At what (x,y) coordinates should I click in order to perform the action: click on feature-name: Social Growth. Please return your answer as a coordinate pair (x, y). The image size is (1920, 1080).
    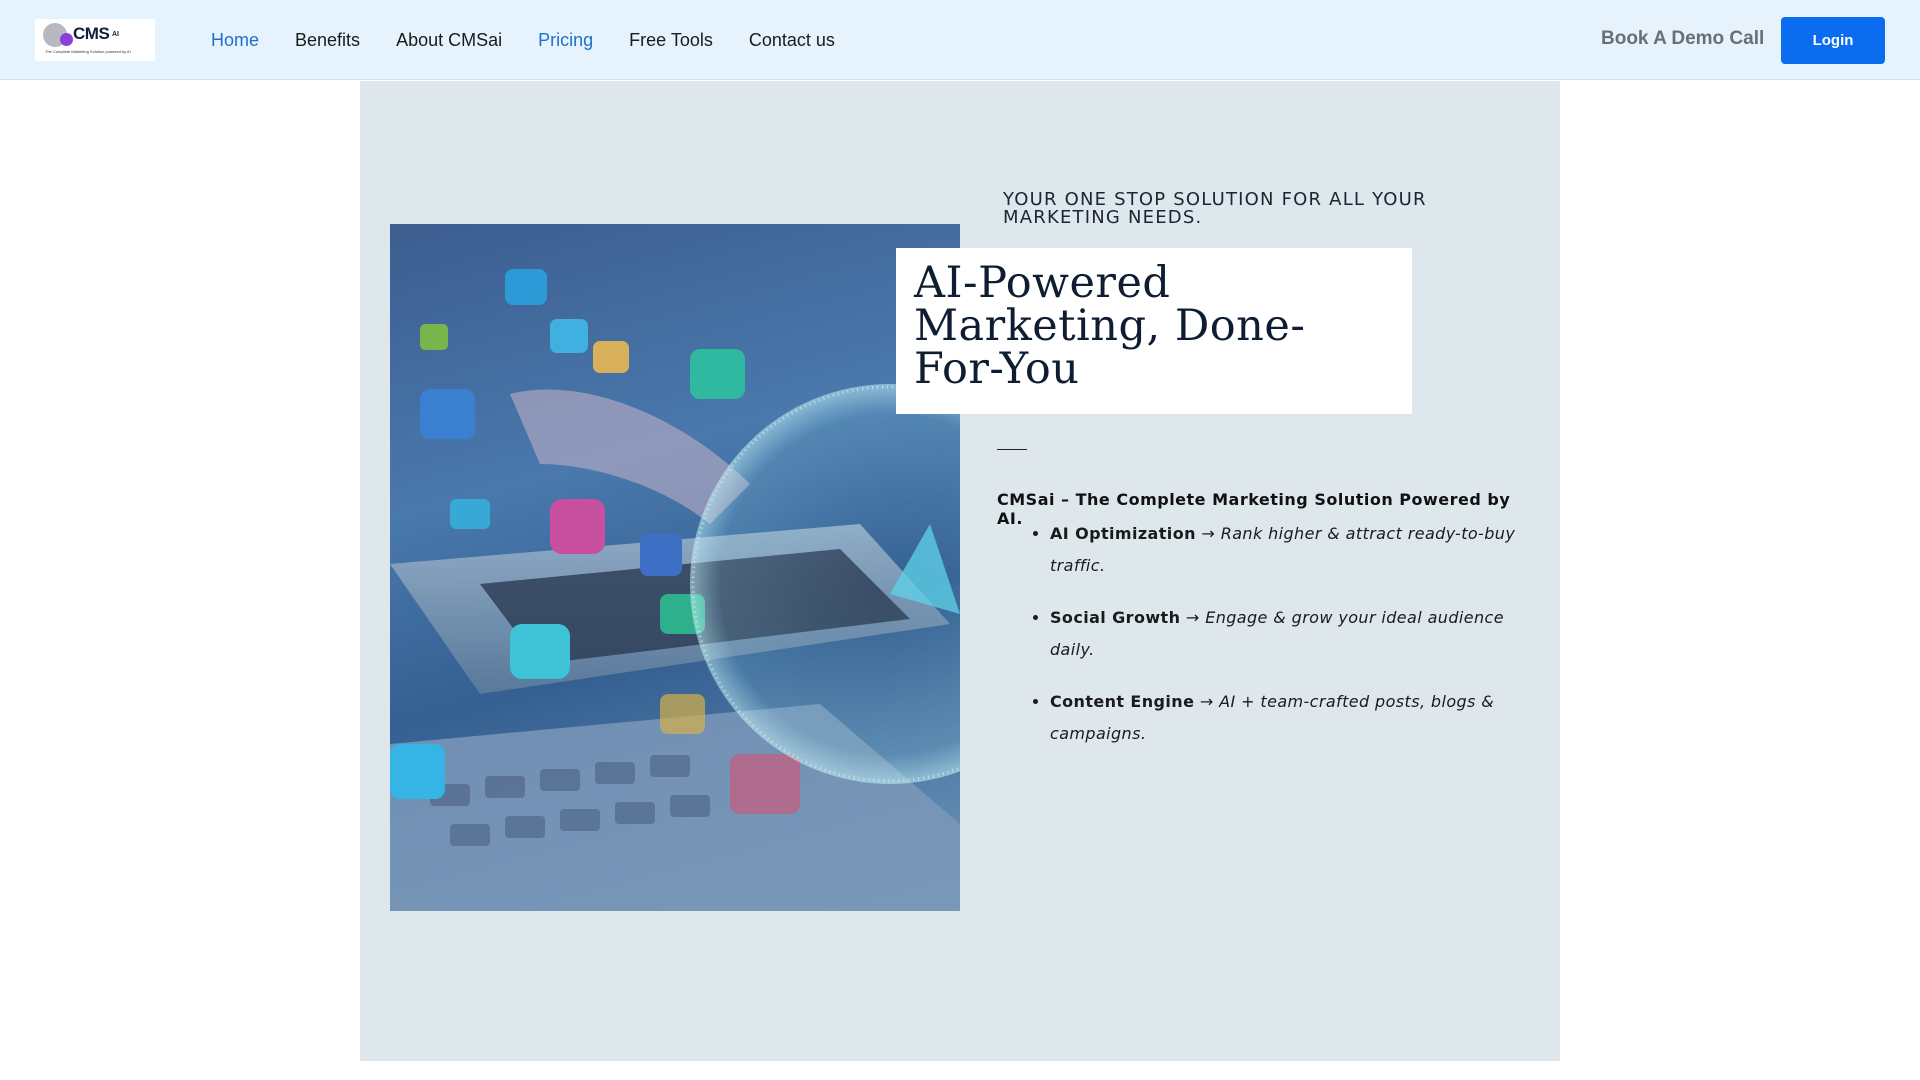
    Looking at the image, I should click on (1115, 617).